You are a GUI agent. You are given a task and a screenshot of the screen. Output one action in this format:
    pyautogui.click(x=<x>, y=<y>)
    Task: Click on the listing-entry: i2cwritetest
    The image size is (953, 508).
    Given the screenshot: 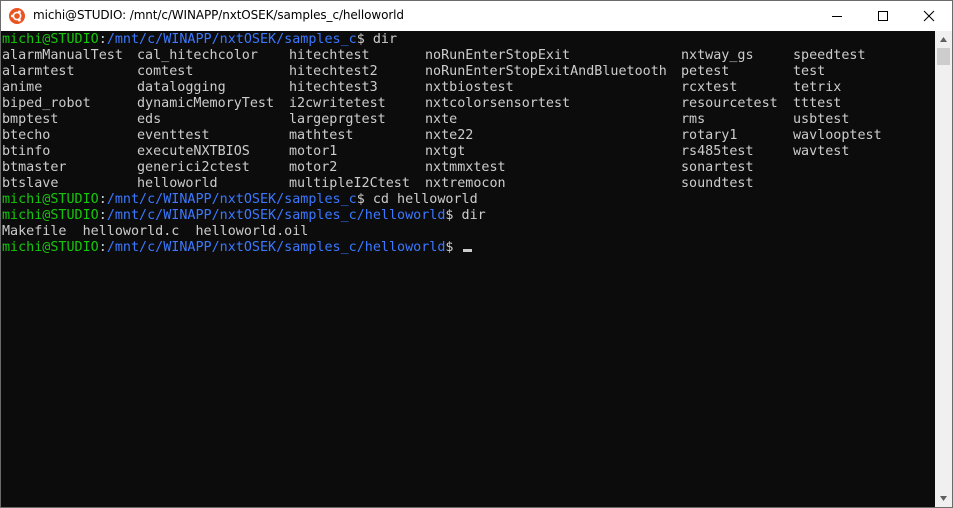 What is the action you would take?
    pyautogui.click(x=337, y=103)
    